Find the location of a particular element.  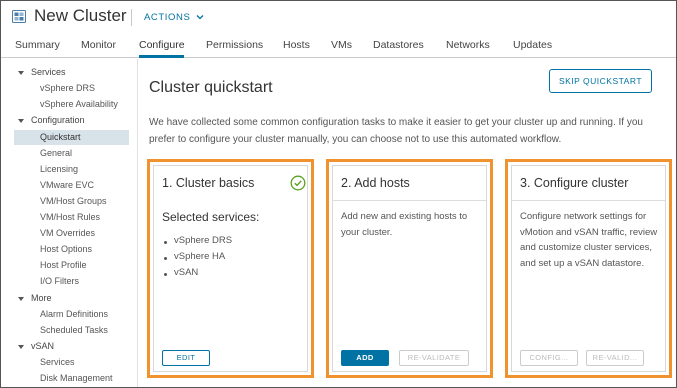

tab-datastores: Datastores is located at coordinates (398, 45).